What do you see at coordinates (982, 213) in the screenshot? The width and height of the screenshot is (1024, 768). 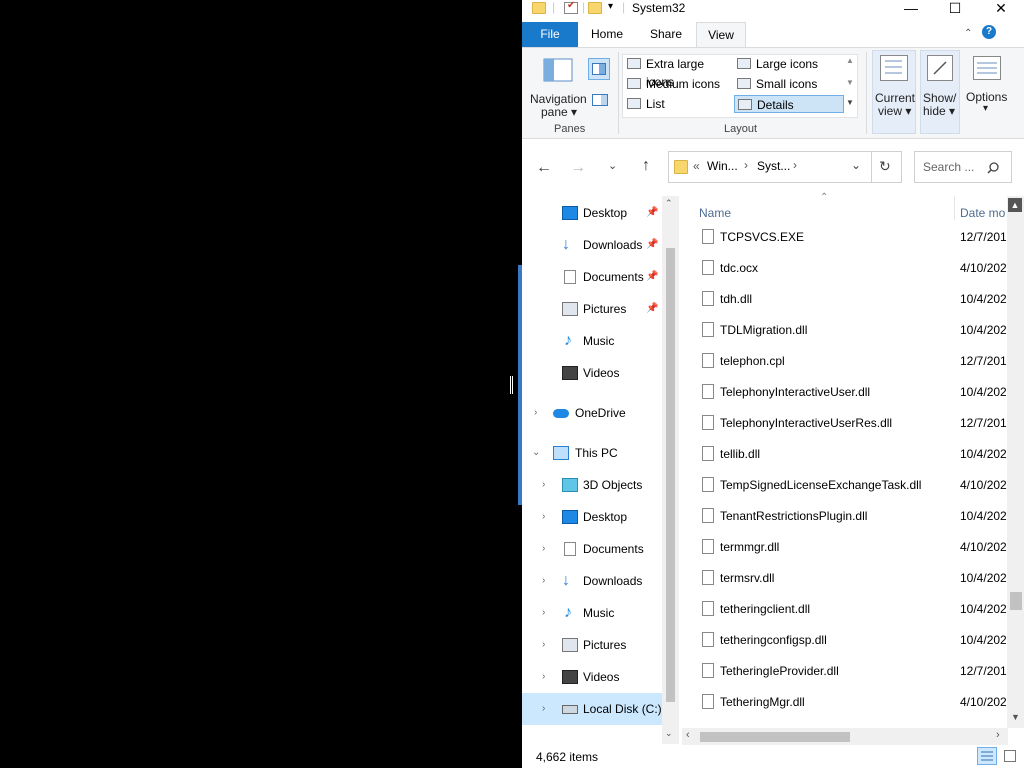 I see `column-header-date-modified: Date mo` at bounding box center [982, 213].